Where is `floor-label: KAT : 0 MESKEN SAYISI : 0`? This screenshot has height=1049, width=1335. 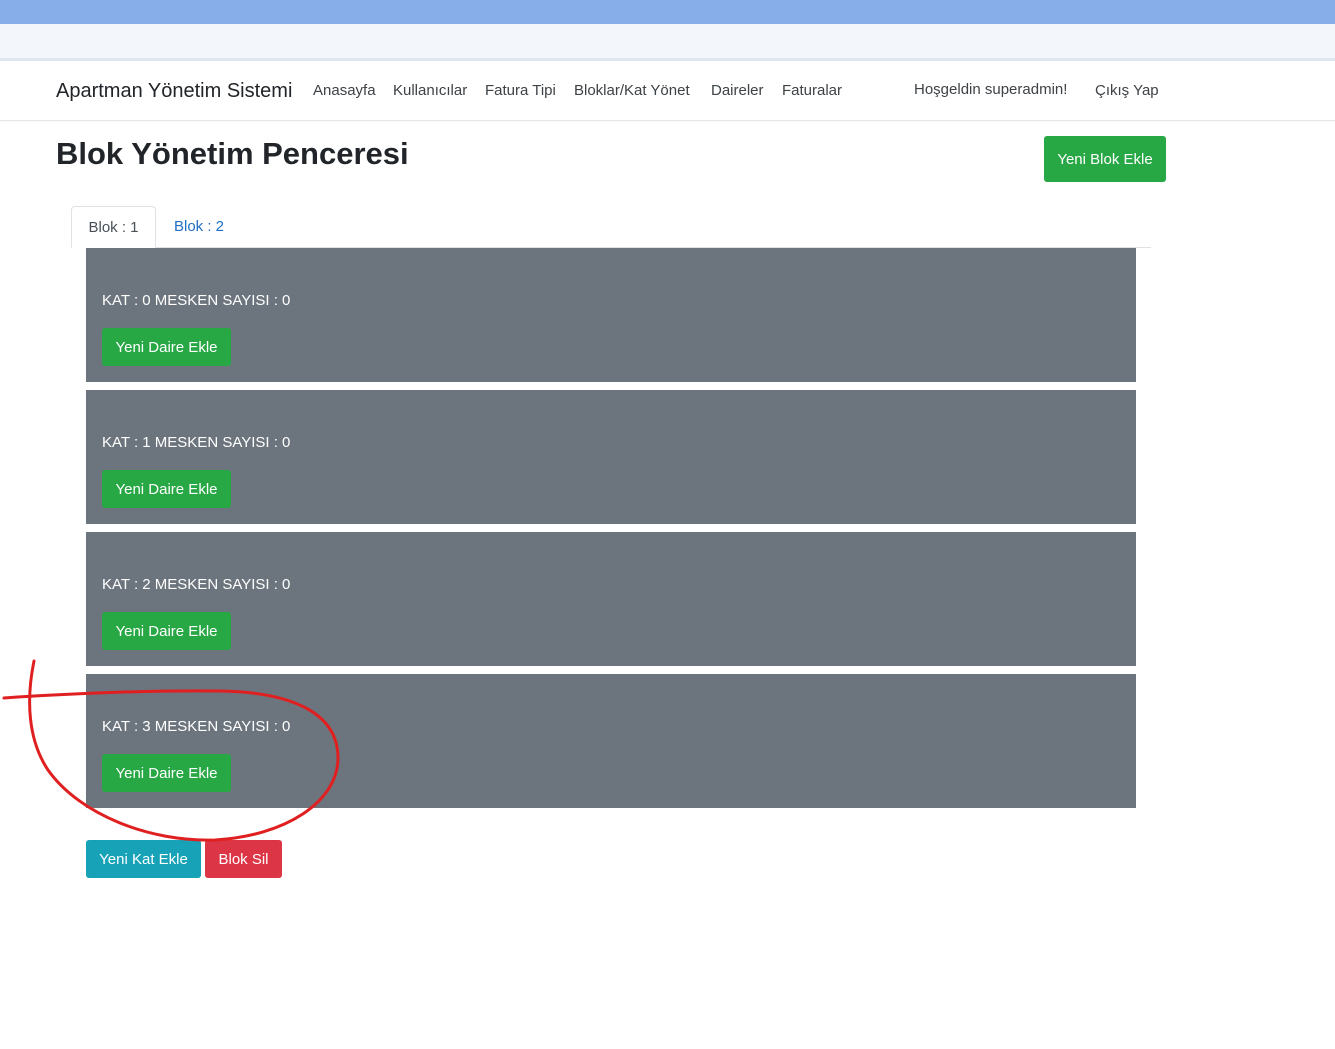
floor-label: KAT : 0 MESKEN SAYISI : 0 is located at coordinates (196, 300).